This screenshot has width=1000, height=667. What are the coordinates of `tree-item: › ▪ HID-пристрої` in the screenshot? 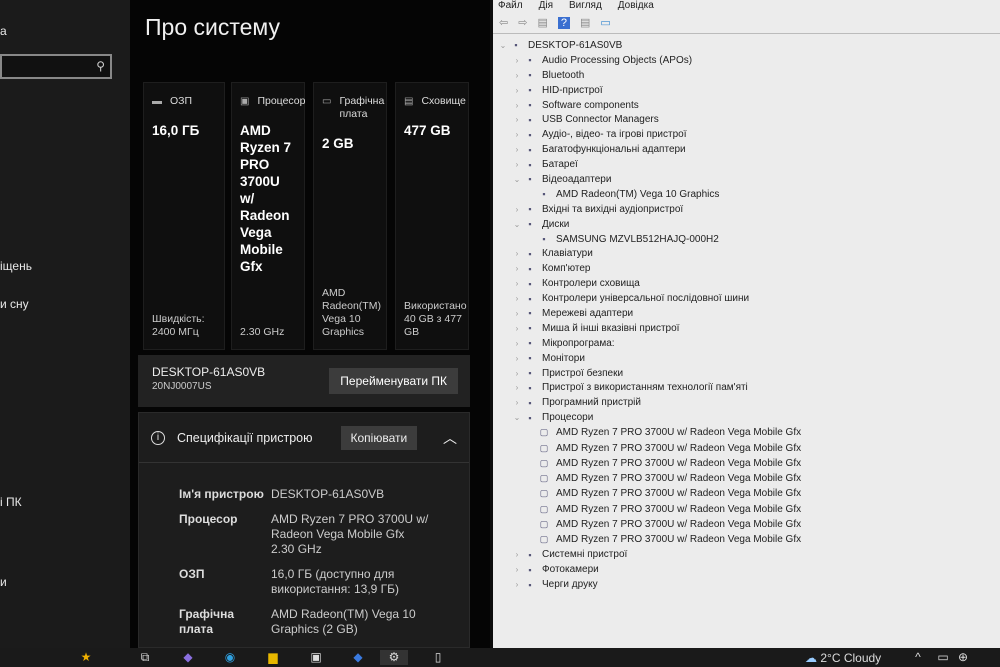 It's located at (746, 90).